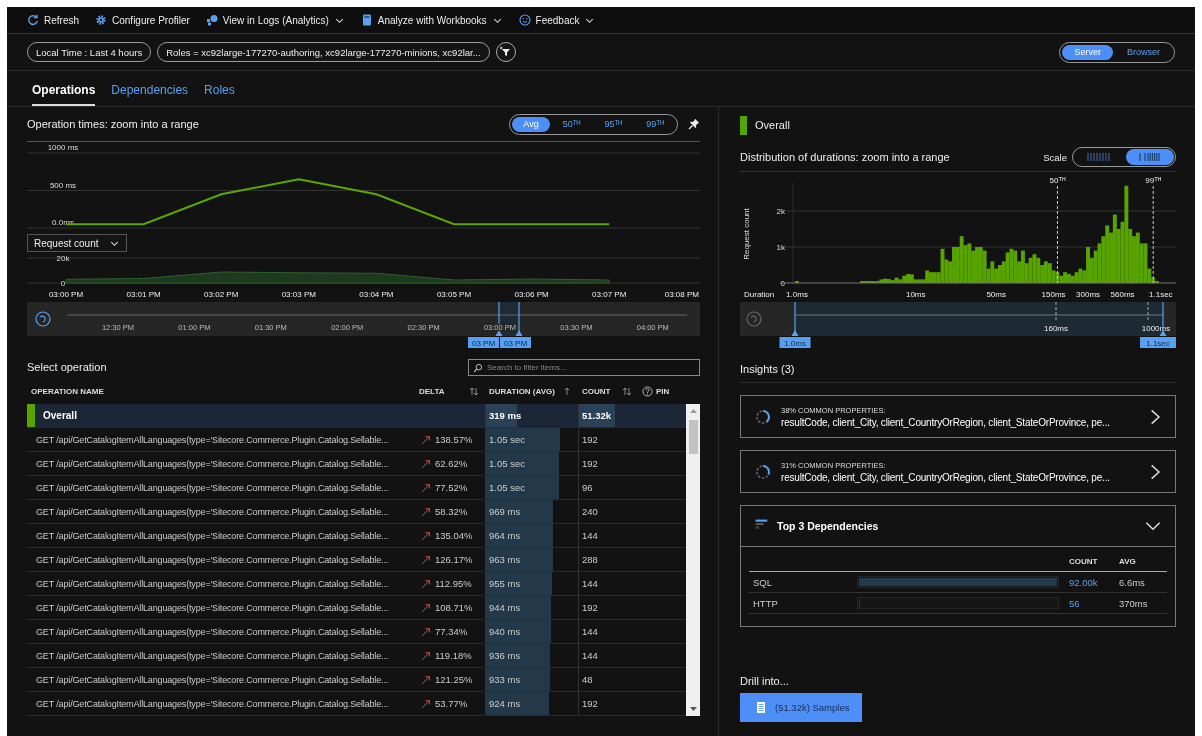 The width and height of the screenshot is (1202, 736). Describe the element at coordinates (60, 415) in the screenshot. I see `operation-name: Overall` at that location.